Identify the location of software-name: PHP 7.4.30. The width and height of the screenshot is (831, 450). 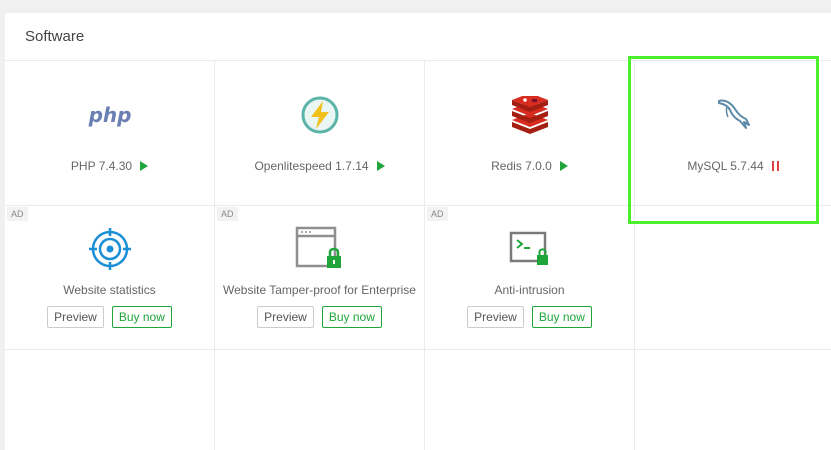
(101, 166).